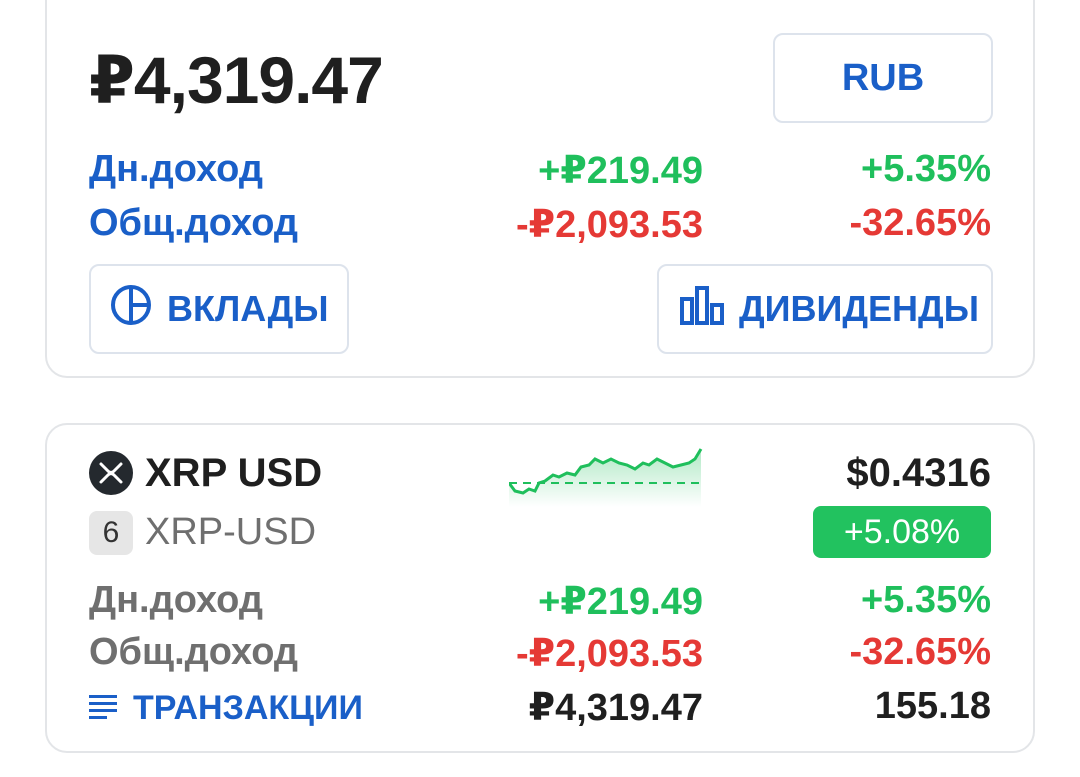 Image resolution: width=1080 pixels, height=777 pixels. I want to click on transactions-button: ТРАНЗАКЦИИ, so click(226, 708).